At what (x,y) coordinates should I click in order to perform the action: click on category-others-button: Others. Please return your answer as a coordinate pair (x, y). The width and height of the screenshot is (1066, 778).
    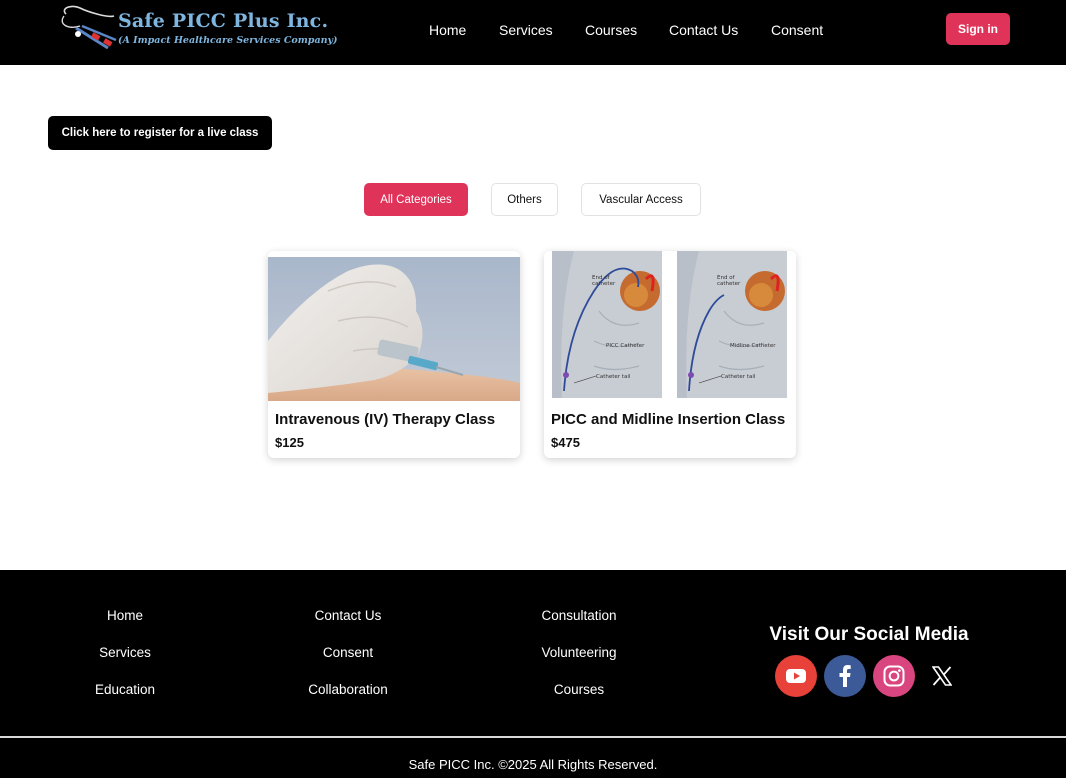
    Looking at the image, I should click on (524, 199).